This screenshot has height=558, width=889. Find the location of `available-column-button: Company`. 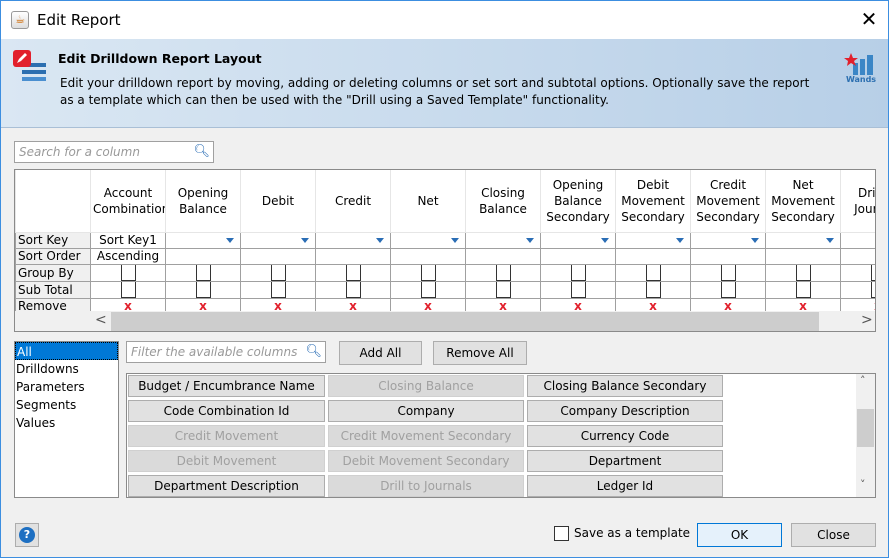

available-column-button: Company is located at coordinates (426, 411).